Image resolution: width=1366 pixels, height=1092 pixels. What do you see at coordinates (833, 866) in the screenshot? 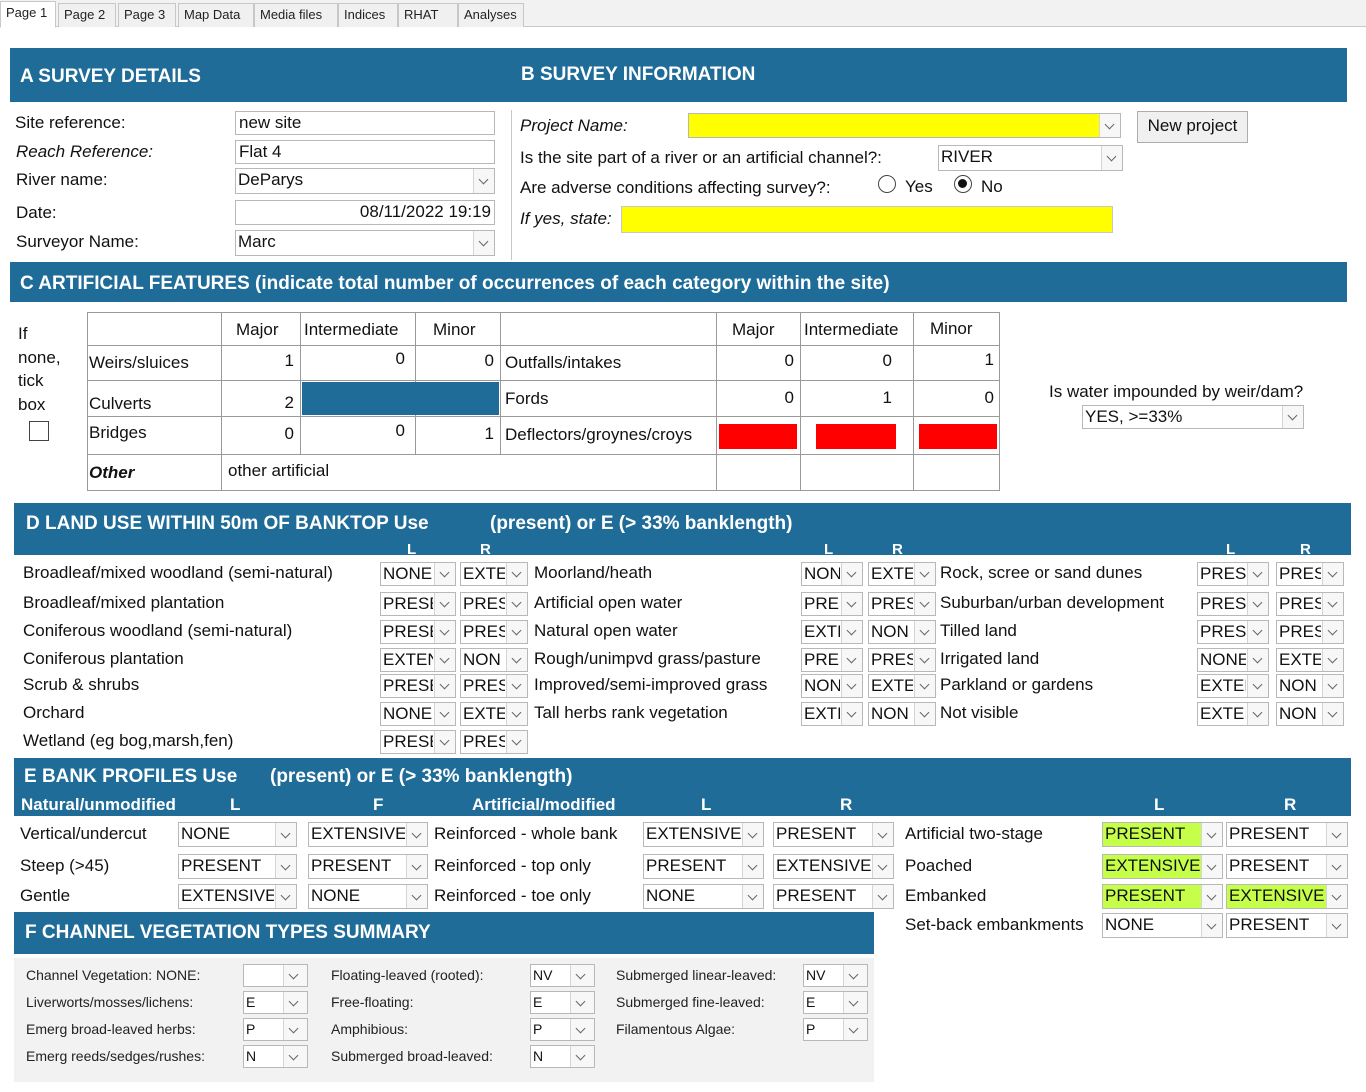
I see `artificial-right-dropdown: EXTENSIVE` at bounding box center [833, 866].